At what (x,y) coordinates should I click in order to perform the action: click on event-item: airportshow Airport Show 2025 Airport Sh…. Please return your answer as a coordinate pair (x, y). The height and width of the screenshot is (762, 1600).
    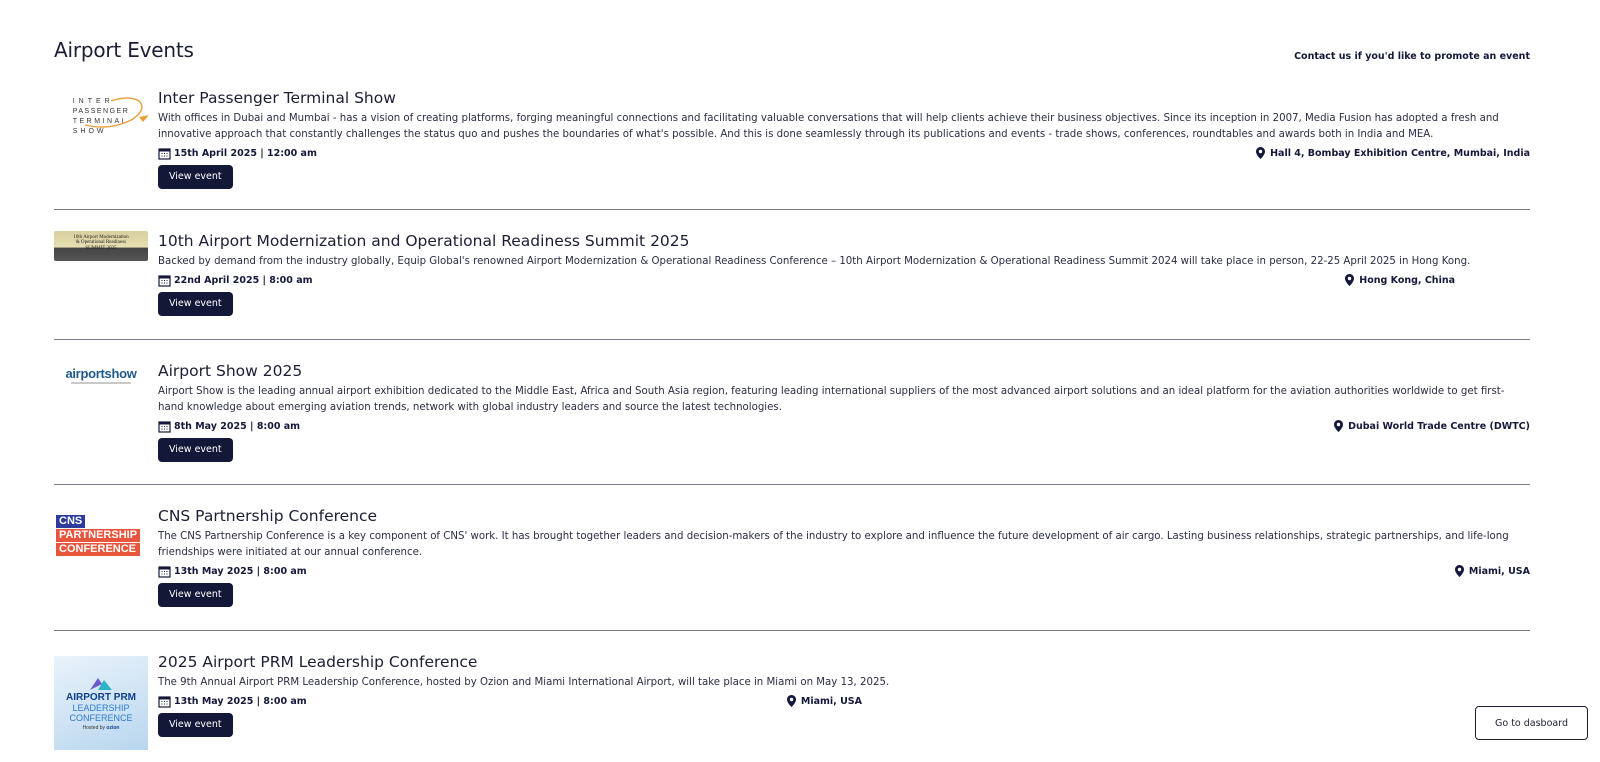
    Looking at the image, I should click on (792, 416).